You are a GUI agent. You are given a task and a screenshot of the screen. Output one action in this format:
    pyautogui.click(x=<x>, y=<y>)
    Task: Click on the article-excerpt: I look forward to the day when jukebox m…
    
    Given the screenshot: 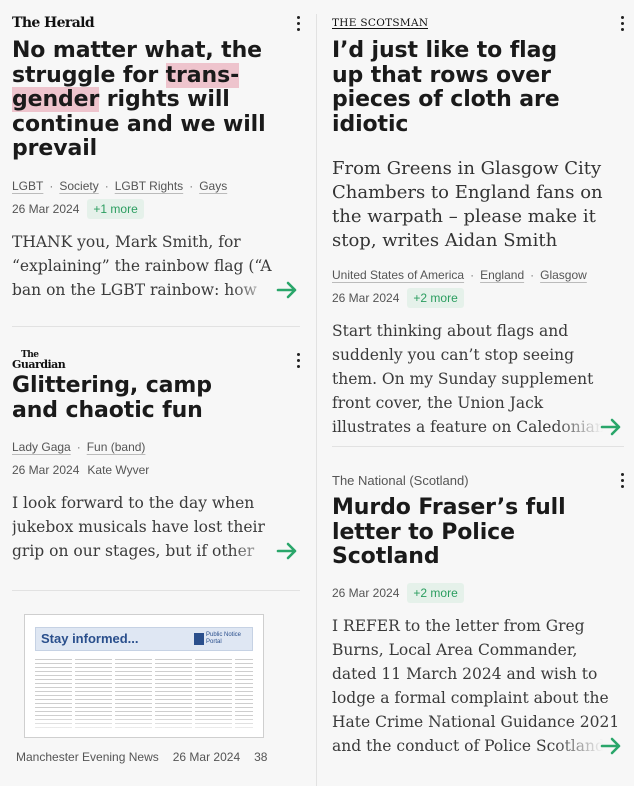 What is the action you would take?
    pyautogui.click(x=156, y=527)
    